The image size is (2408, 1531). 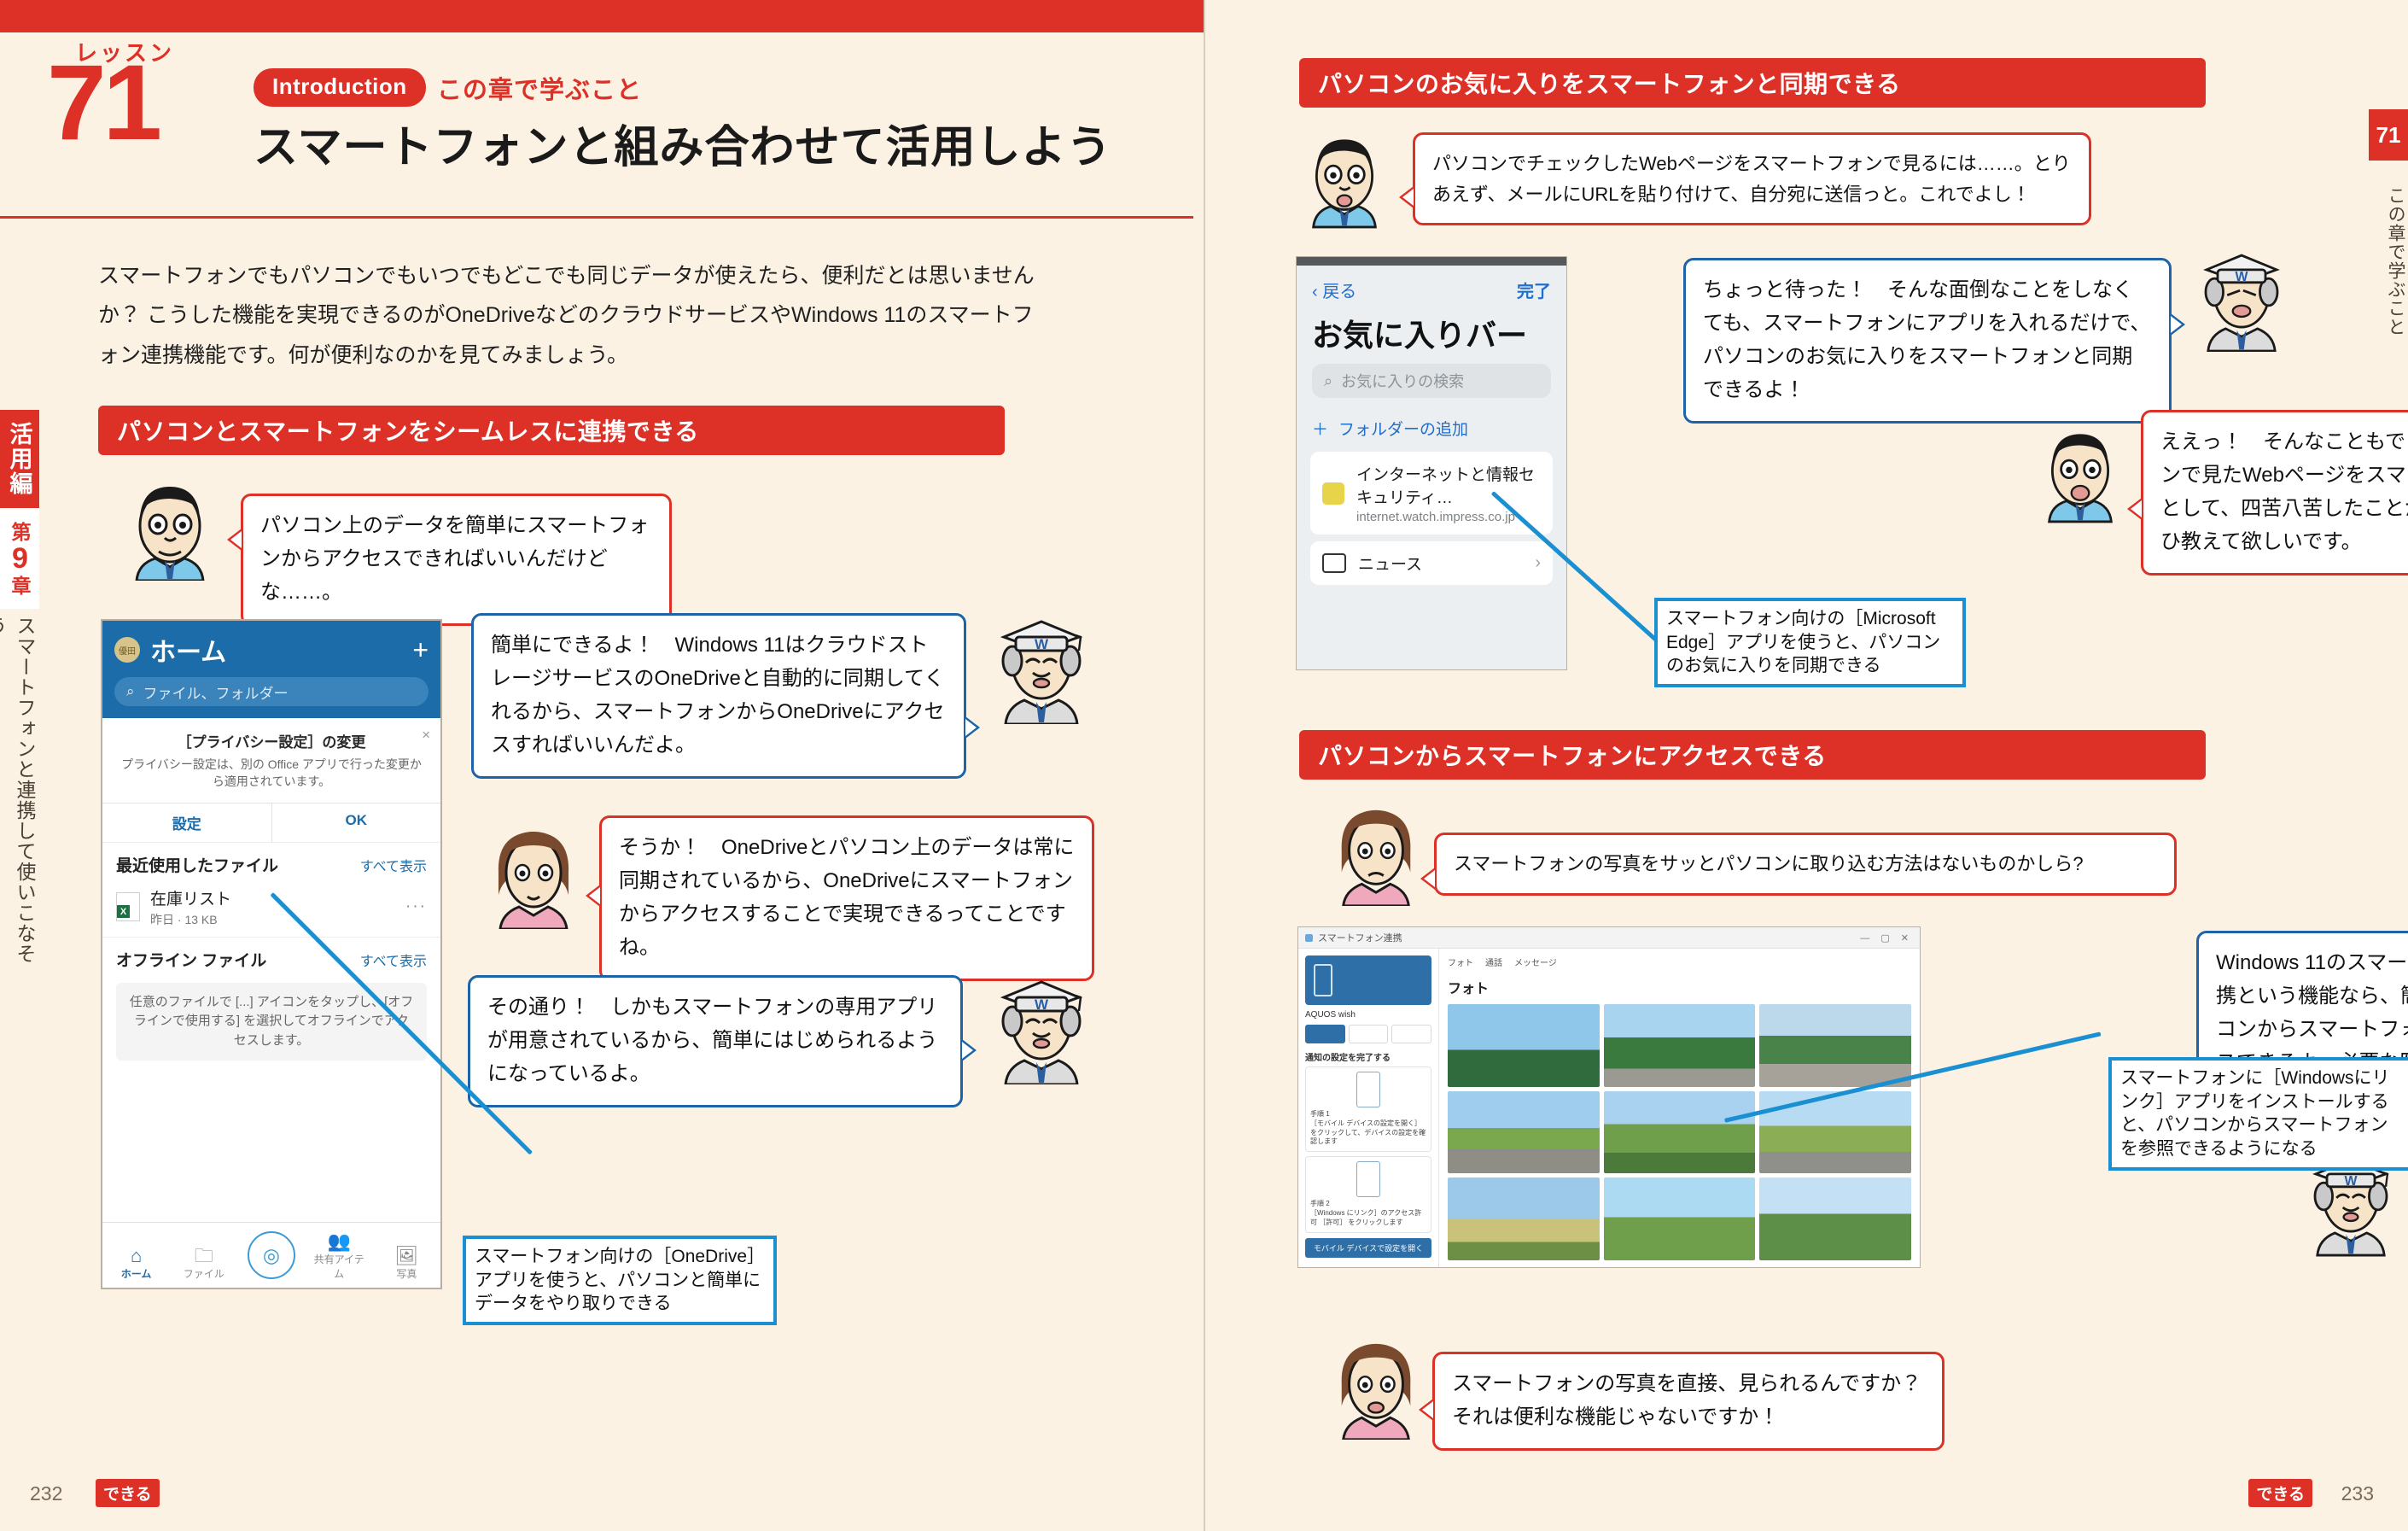 What do you see at coordinates (1368, 1247) in the screenshot?
I see `open-settings-button: モバイル デバイスで設定を開く` at bounding box center [1368, 1247].